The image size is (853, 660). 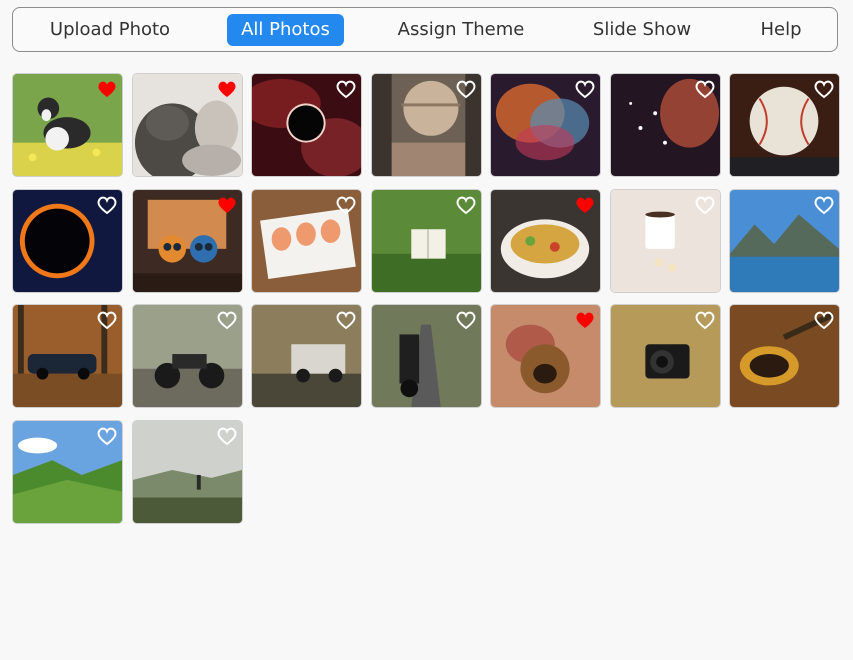 I want to click on nav-upload-photo: Upload Photo, so click(x=110, y=30).